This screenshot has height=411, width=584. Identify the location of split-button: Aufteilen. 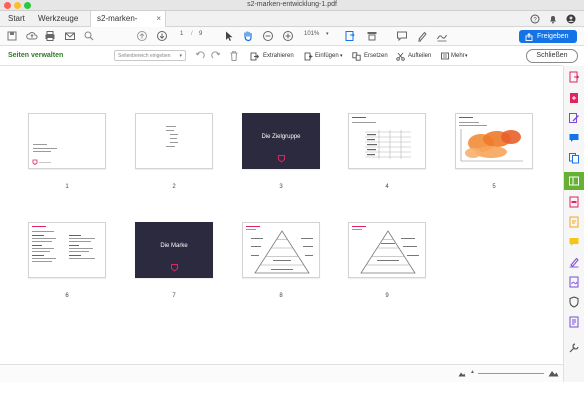
(417, 56).